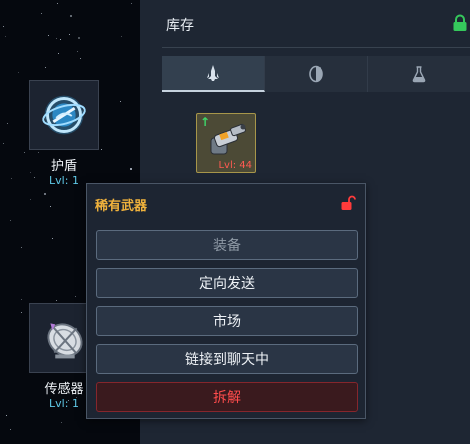  I want to click on item-level-label: Lvl: 44, so click(235, 165).